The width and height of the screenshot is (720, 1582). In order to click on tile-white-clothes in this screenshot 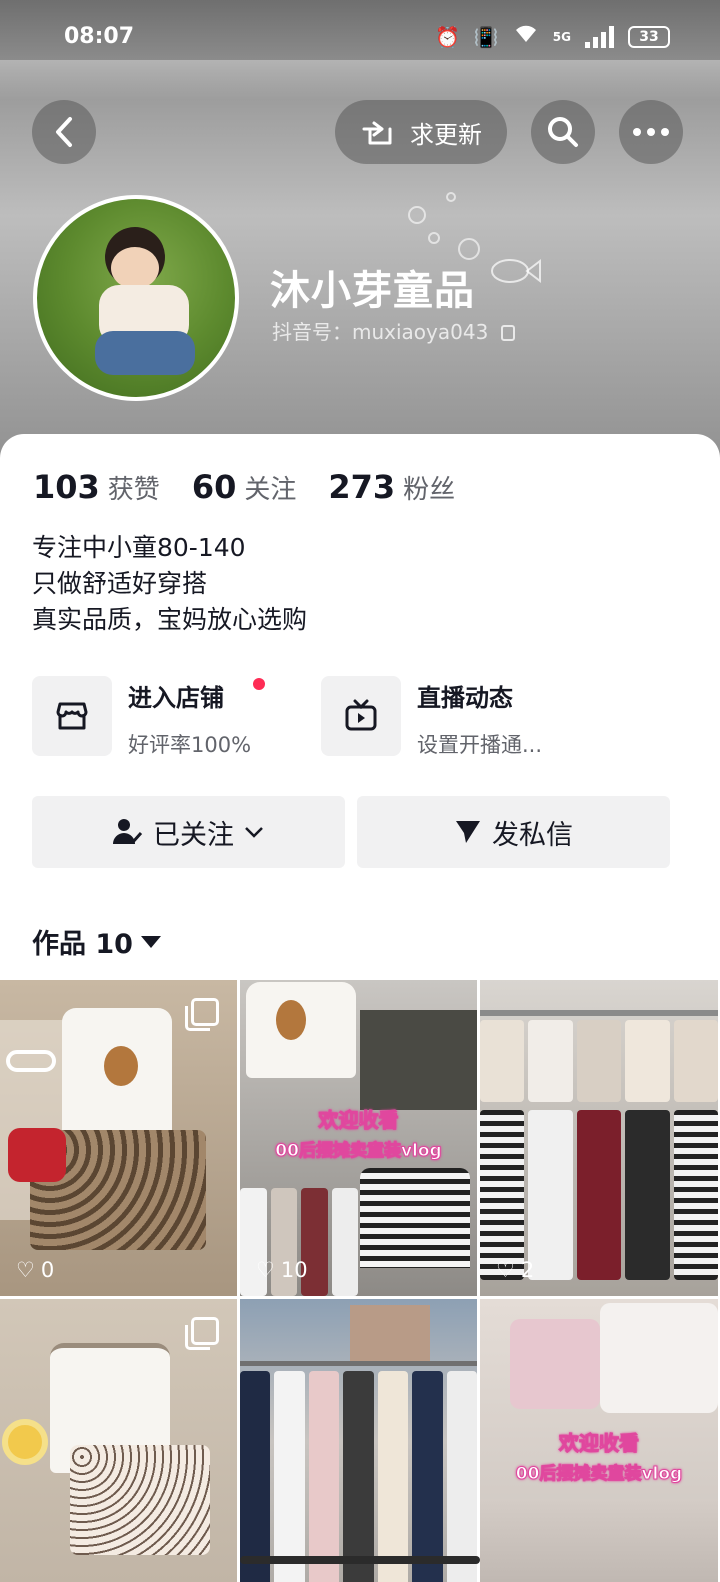, I will do `click(659, 1358)`.